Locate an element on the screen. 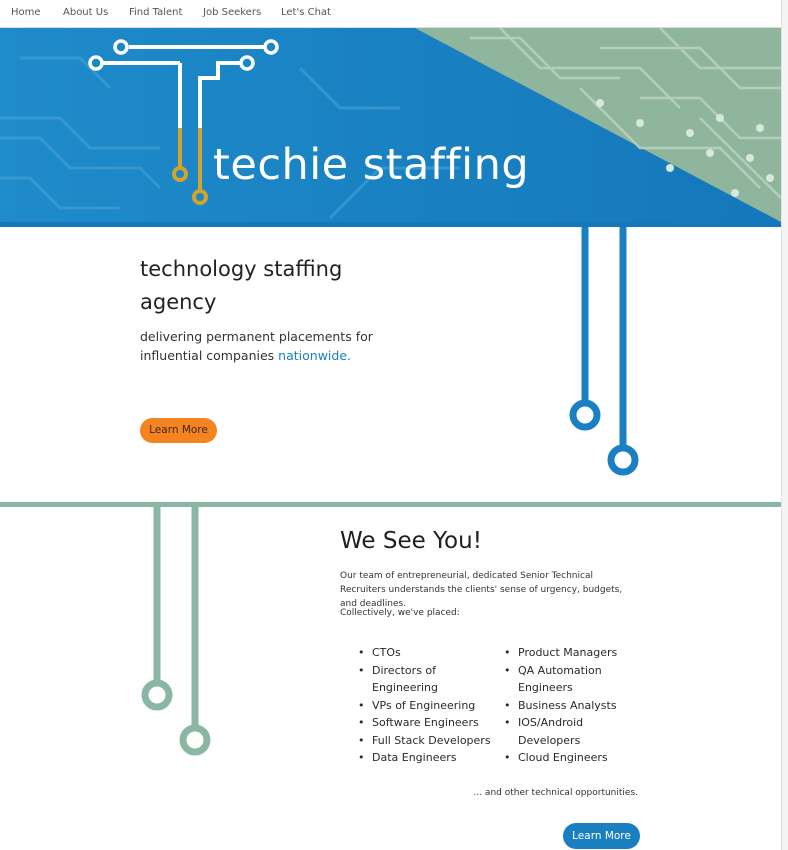 The width and height of the screenshot is (788, 850). nav-home: Home is located at coordinates (26, 12).